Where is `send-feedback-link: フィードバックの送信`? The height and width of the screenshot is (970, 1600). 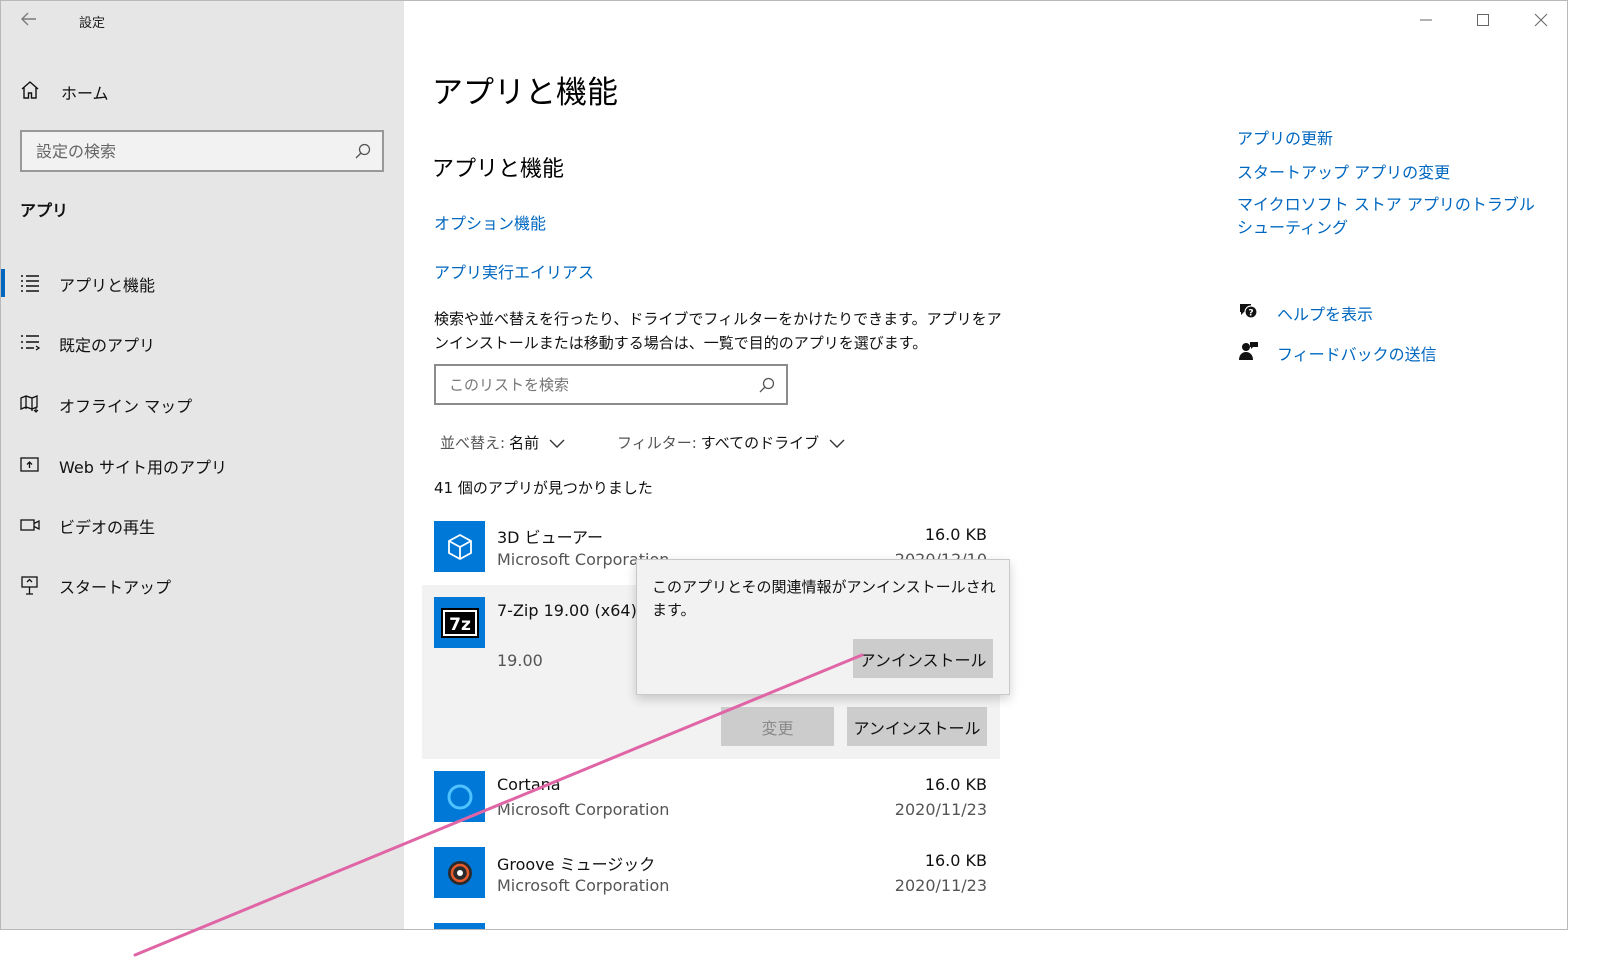 send-feedback-link: フィードバックの送信 is located at coordinates (1337, 353).